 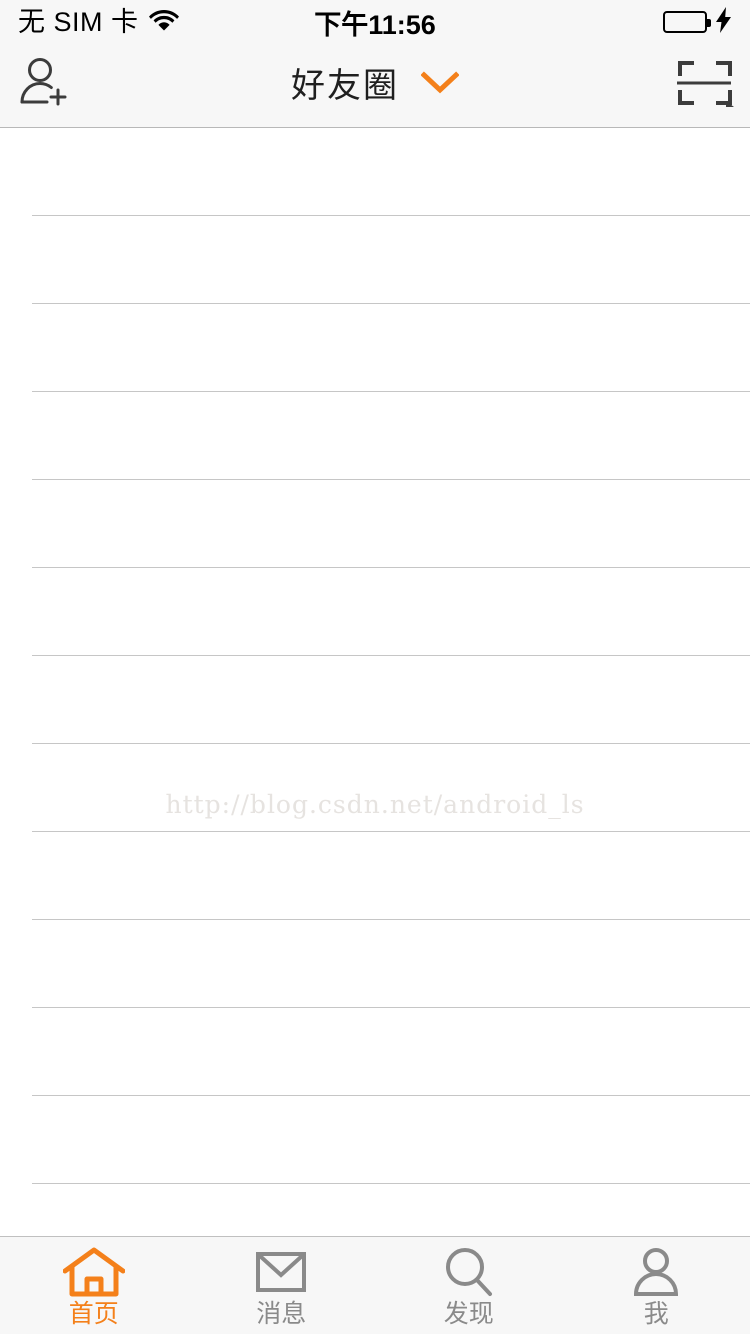 I want to click on tab-messages-label: 消息, so click(x=281, y=1314).